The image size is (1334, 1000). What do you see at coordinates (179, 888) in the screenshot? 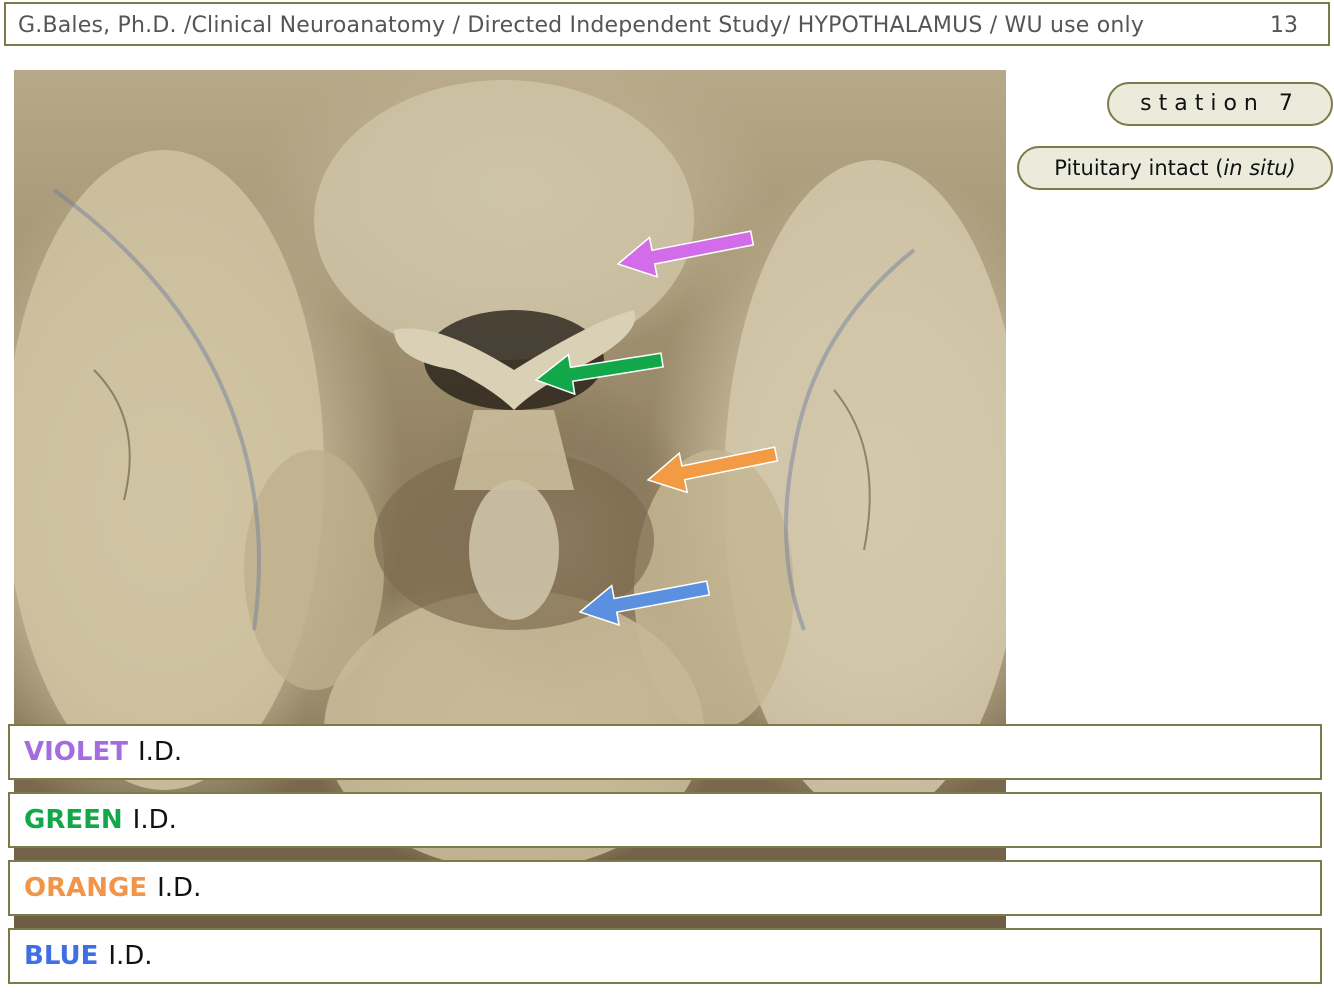
I see `id-suffix-orange: I.D.` at bounding box center [179, 888].